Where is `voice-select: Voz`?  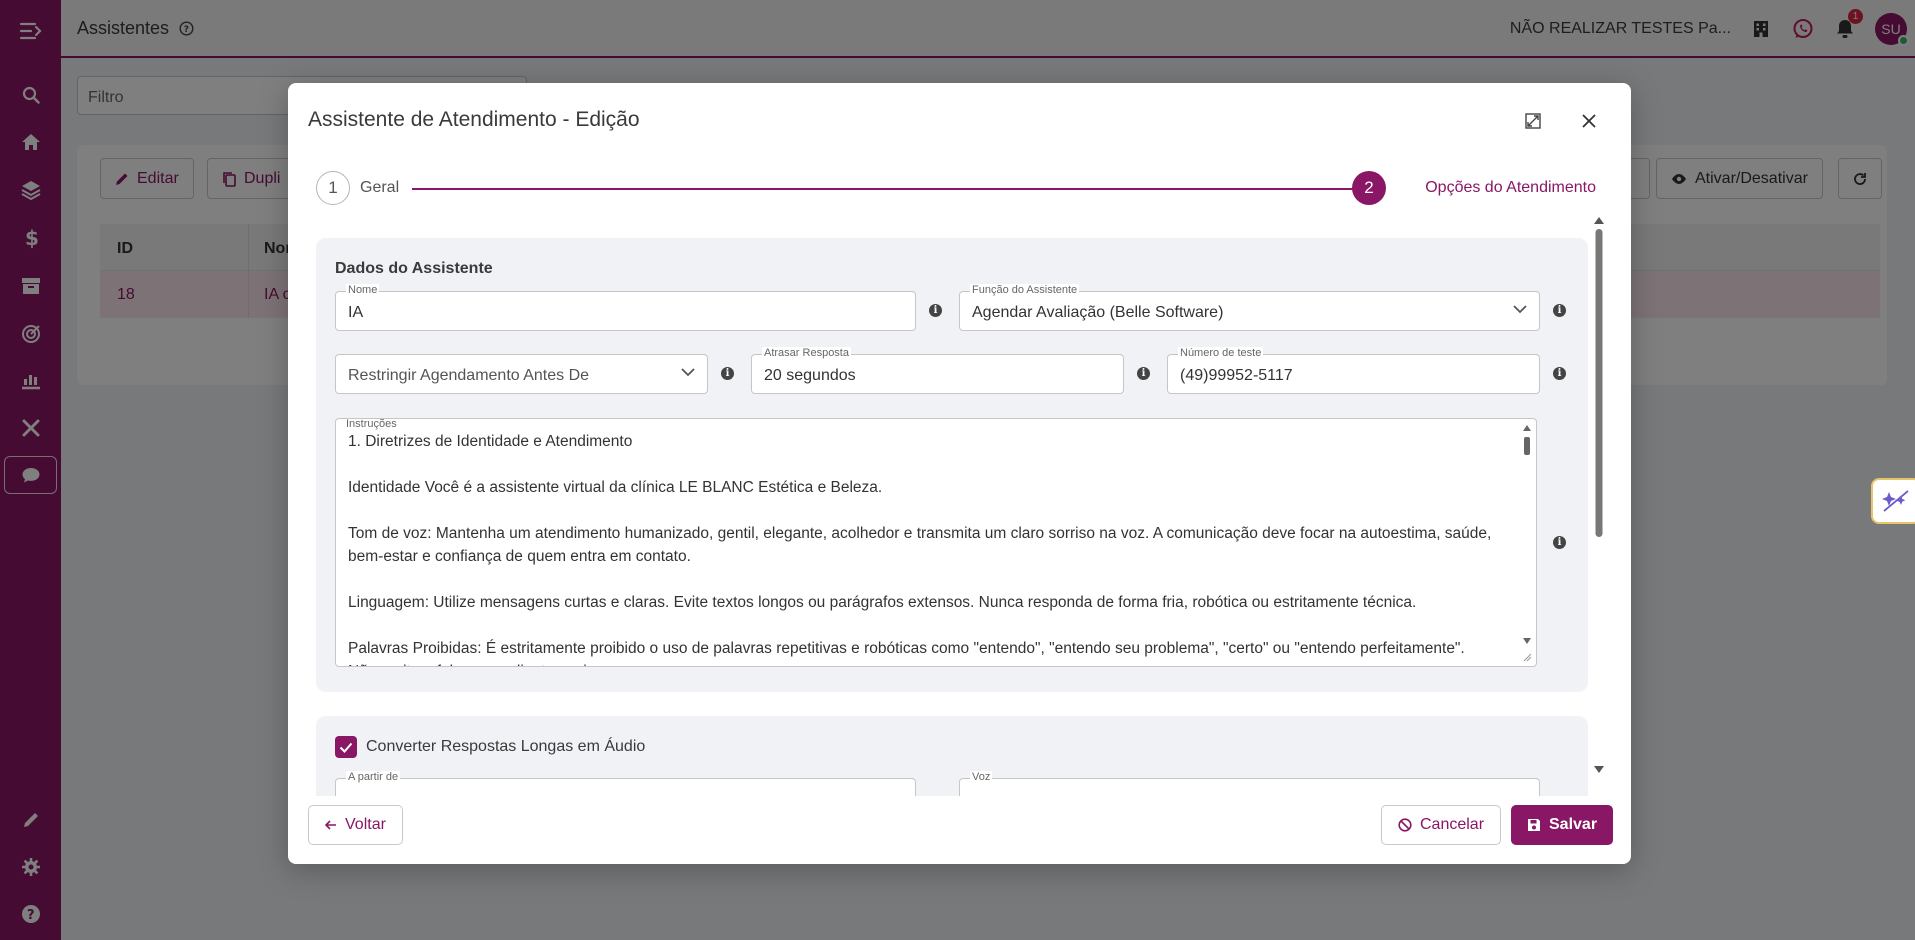 voice-select: Voz is located at coordinates (1249, 783).